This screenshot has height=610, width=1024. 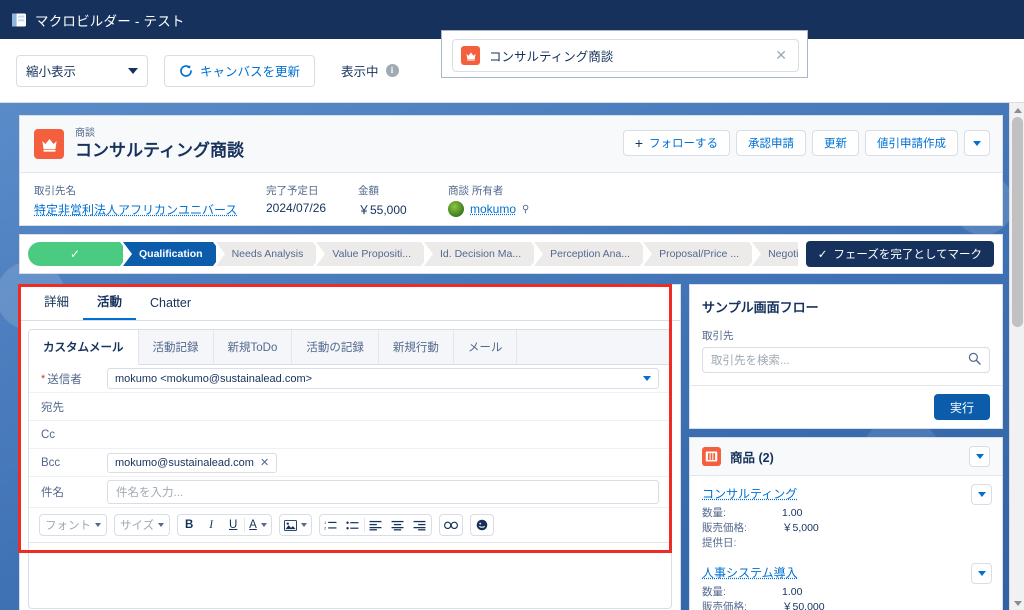 What do you see at coordinates (296, 208) in the screenshot?
I see `field-close-date-value: 2024/07/26` at bounding box center [296, 208].